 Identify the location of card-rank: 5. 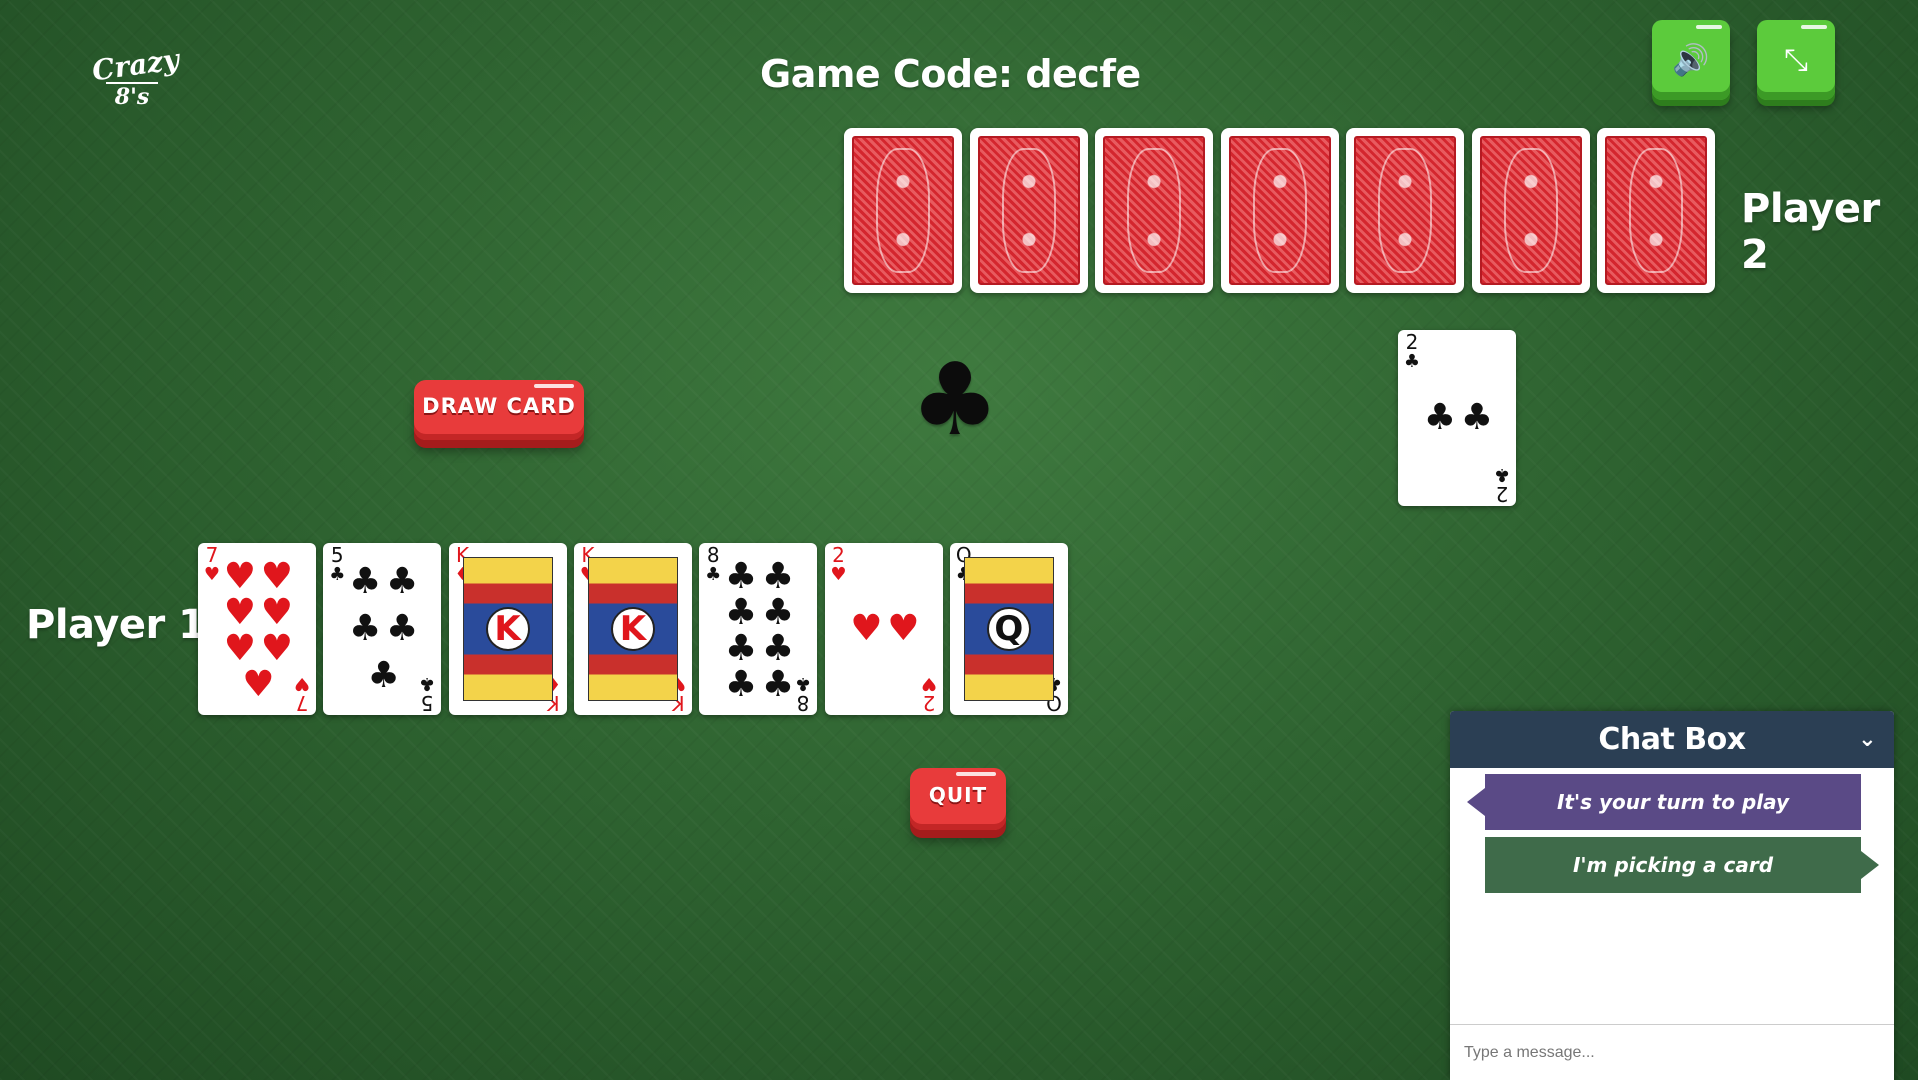
(427, 703).